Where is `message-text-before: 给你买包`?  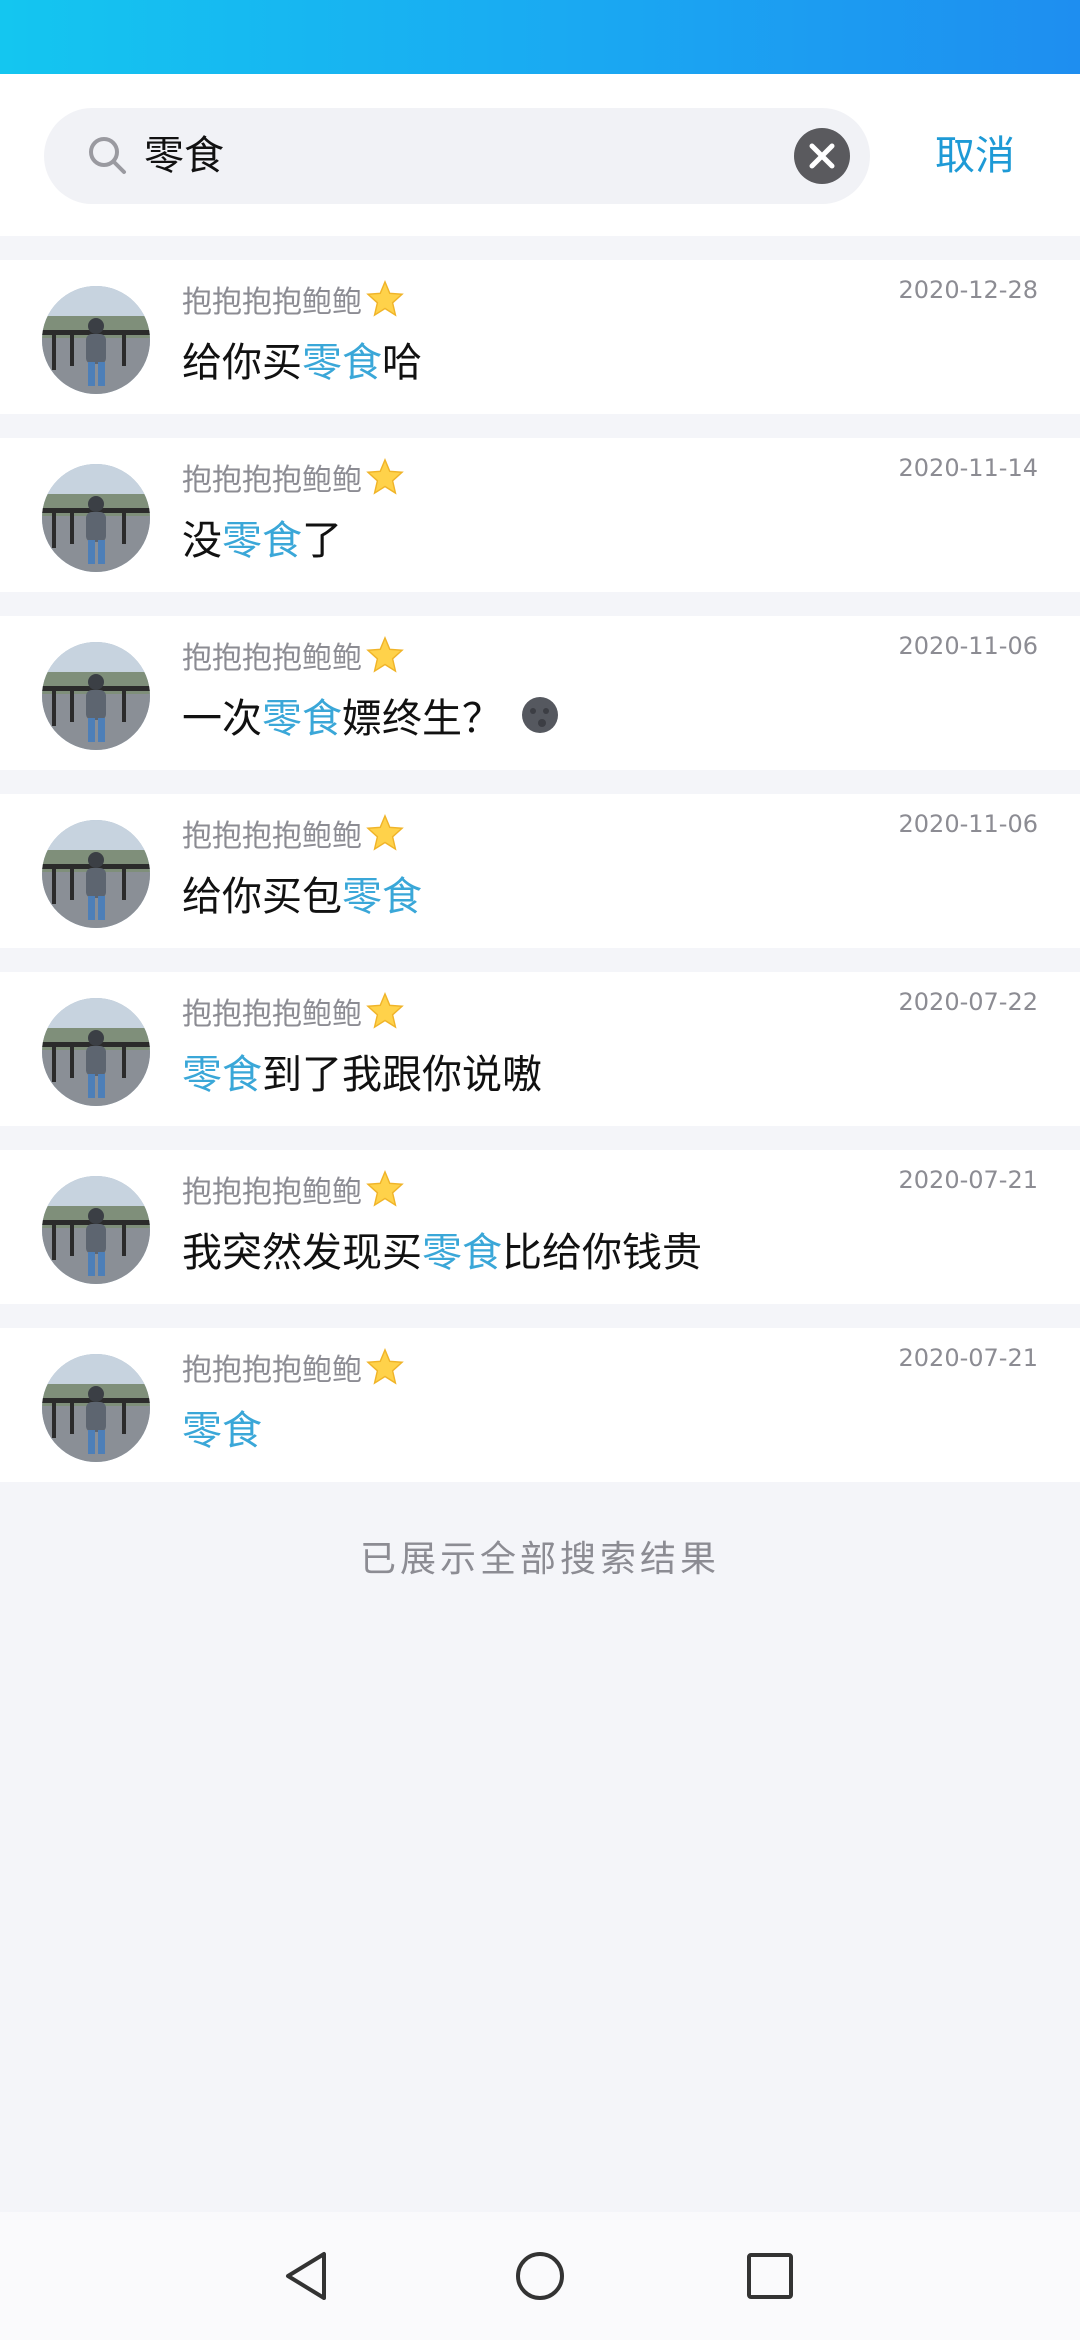
message-text-before: 给你买包 is located at coordinates (262, 897).